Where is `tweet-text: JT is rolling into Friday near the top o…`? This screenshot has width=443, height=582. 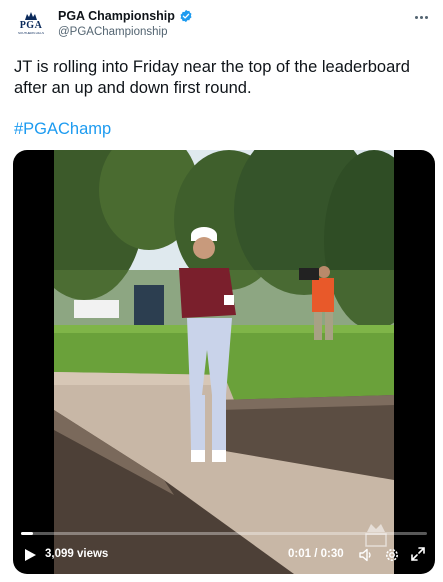
tweet-text: JT is rolling into Friday near the top o… is located at coordinates (212, 77).